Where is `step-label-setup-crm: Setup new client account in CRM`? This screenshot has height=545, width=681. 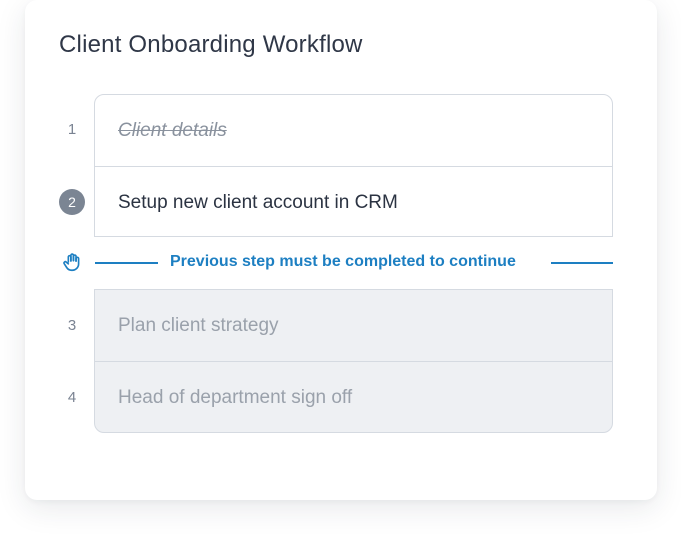 step-label-setup-crm: Setup new client account in CRM is located at coordinates (258, 203).